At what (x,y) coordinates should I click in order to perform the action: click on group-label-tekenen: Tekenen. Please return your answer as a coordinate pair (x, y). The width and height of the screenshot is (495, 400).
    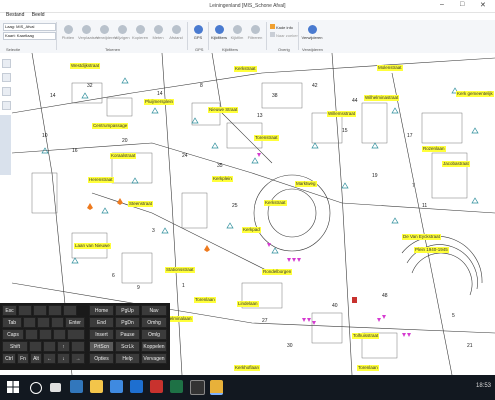
    Looking at the image, I should click on (113, 49).